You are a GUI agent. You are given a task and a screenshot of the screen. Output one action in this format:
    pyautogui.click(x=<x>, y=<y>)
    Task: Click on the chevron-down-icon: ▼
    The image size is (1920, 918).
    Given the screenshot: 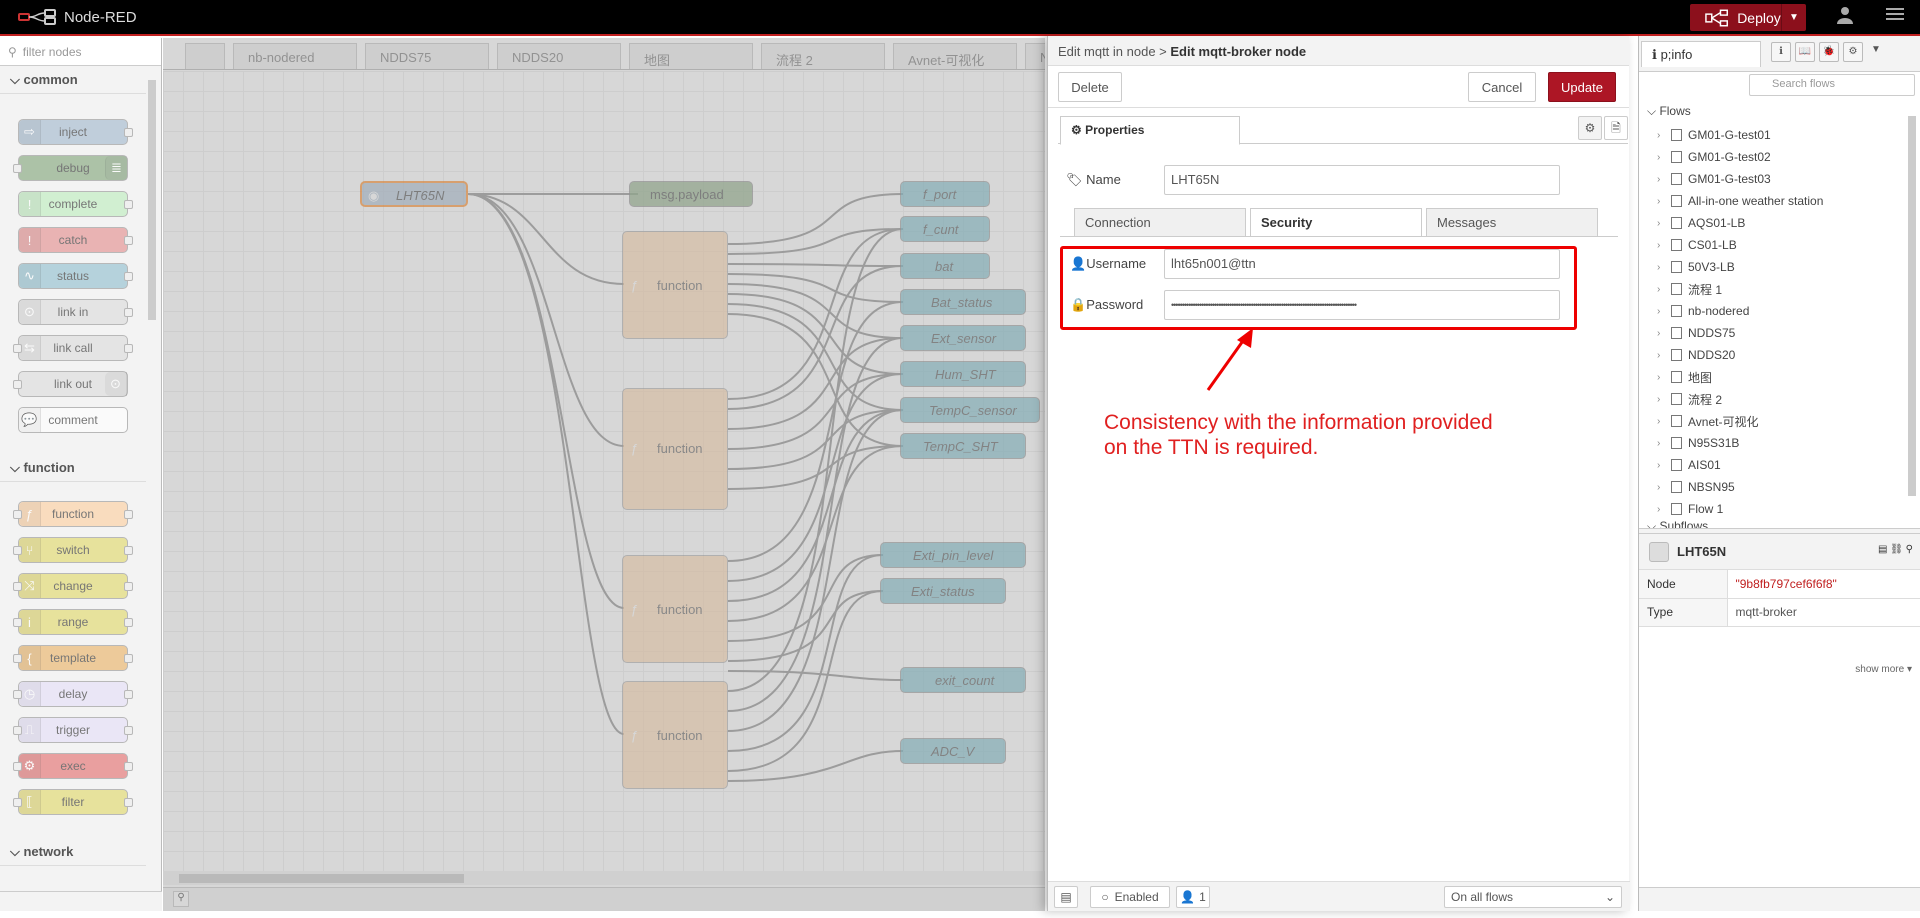 What is the action you would take?
    pyautogui.click(x=1876, y=49)
    